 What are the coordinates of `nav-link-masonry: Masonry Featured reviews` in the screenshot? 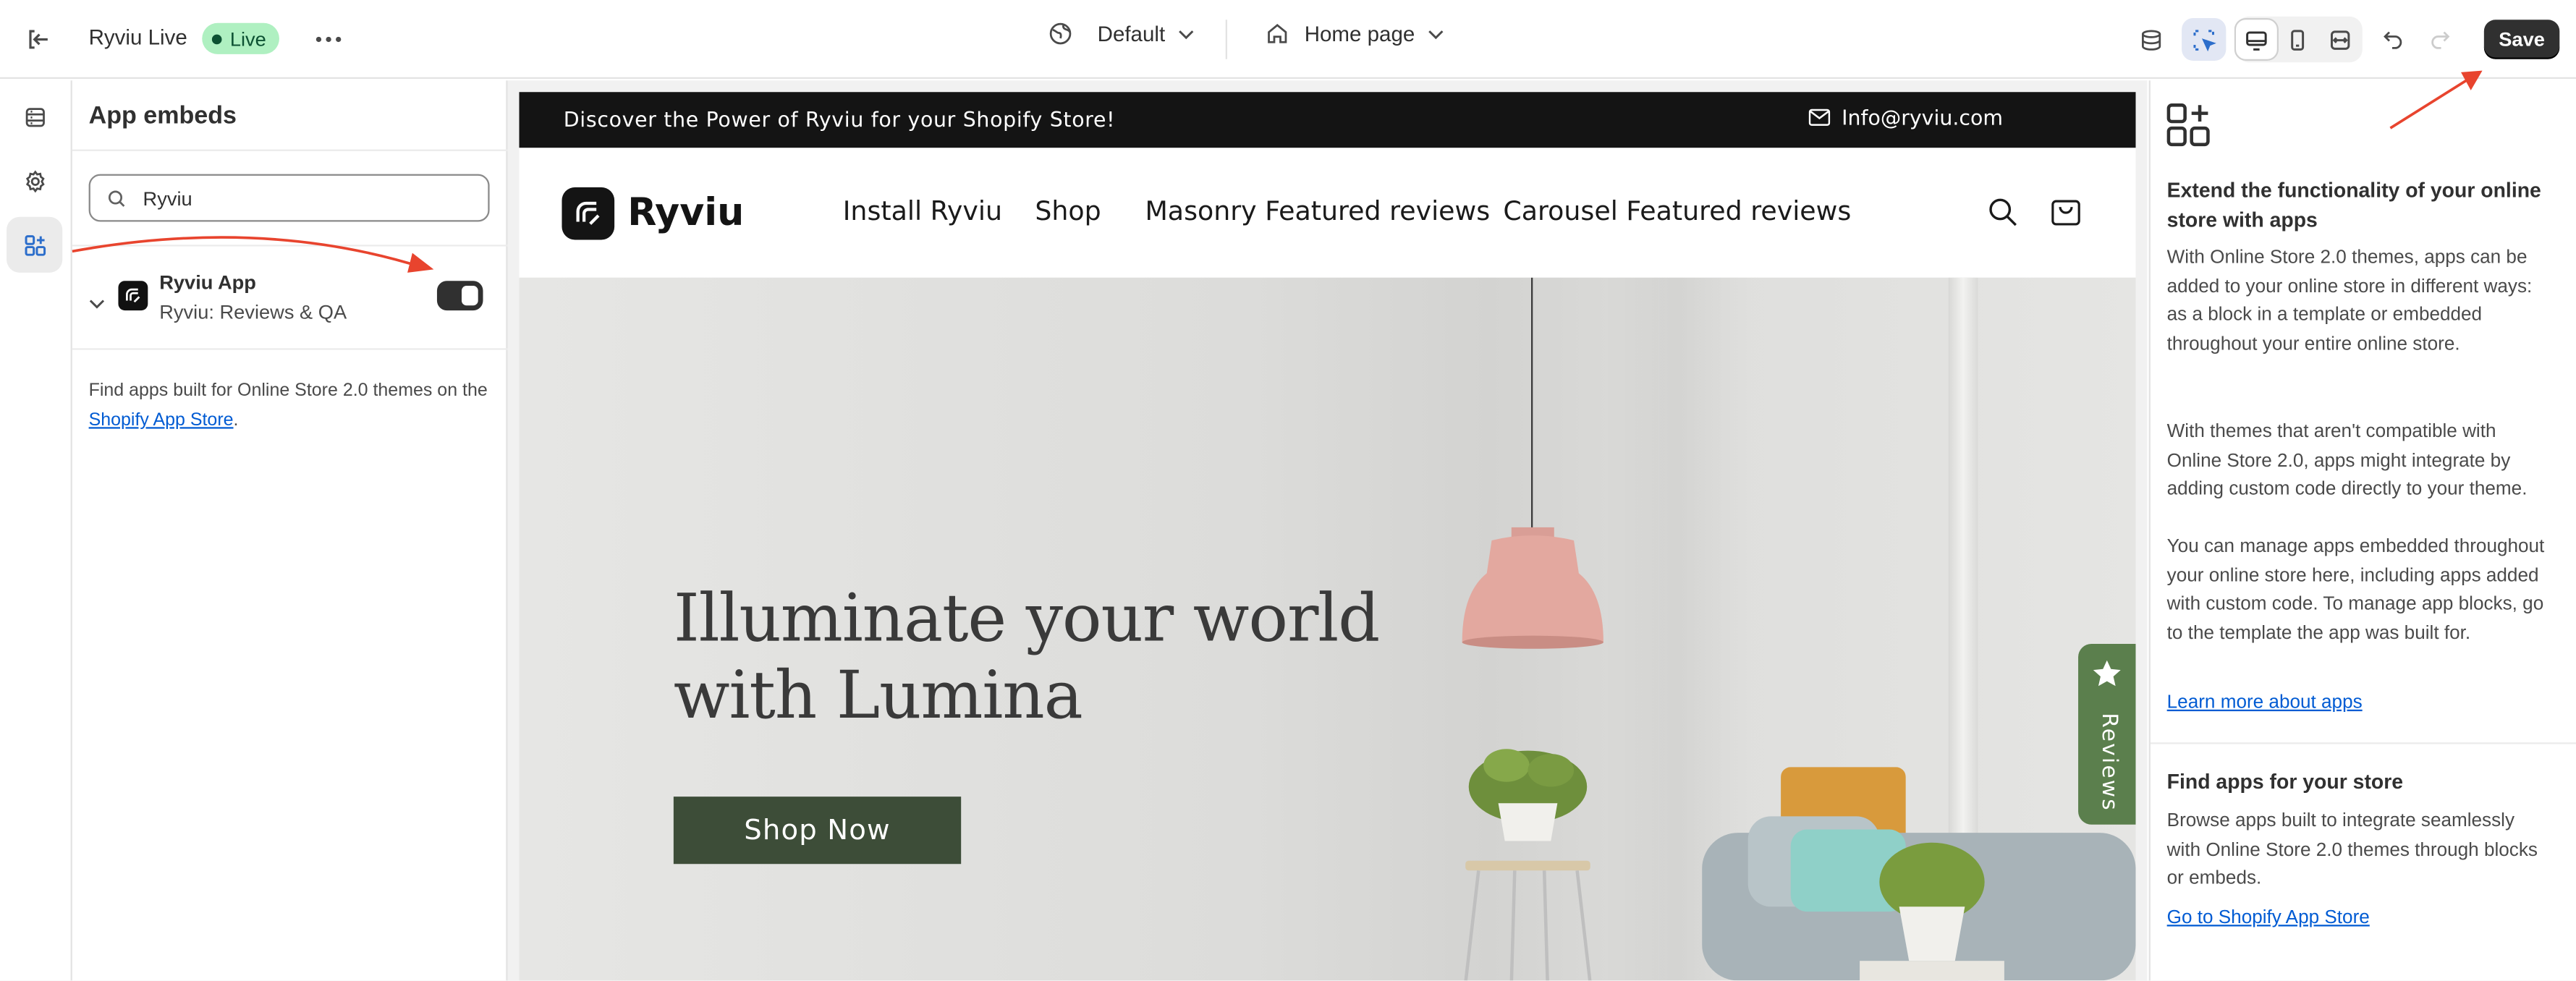 It's located at (1317, 210).